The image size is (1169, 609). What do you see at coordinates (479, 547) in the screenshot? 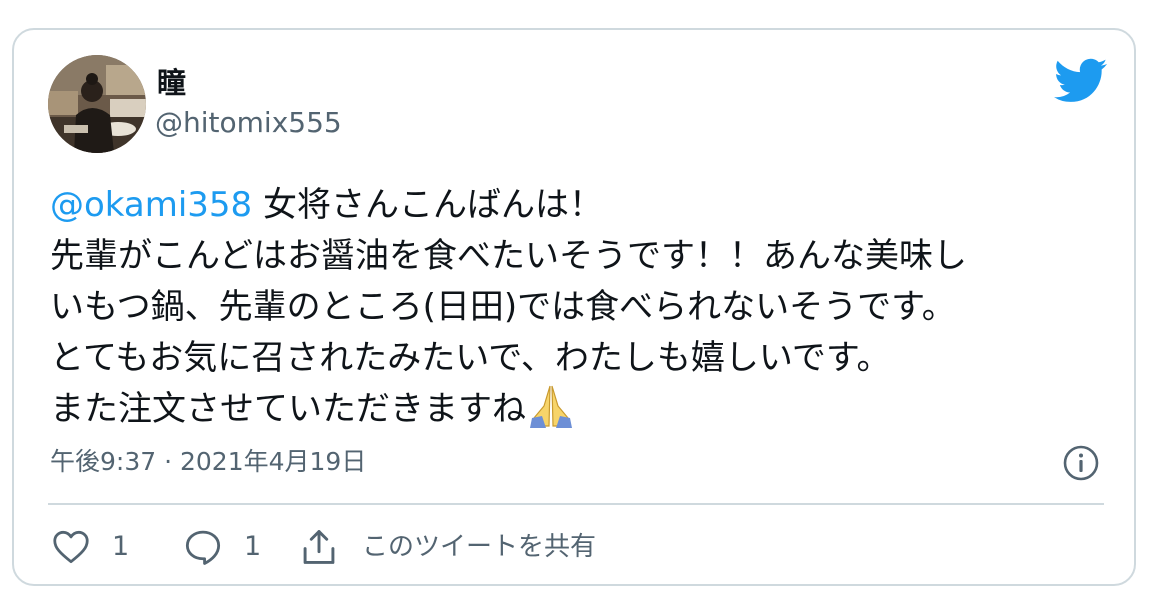
I see `share-label: このツイートを共有` at bounding box center [479, 547].